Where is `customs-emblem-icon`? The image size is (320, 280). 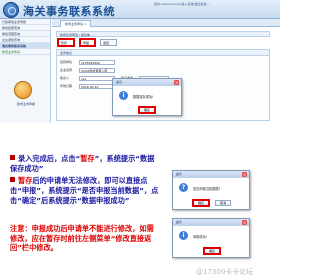 customs-emblem-icon is located at coordinates (11, 10).